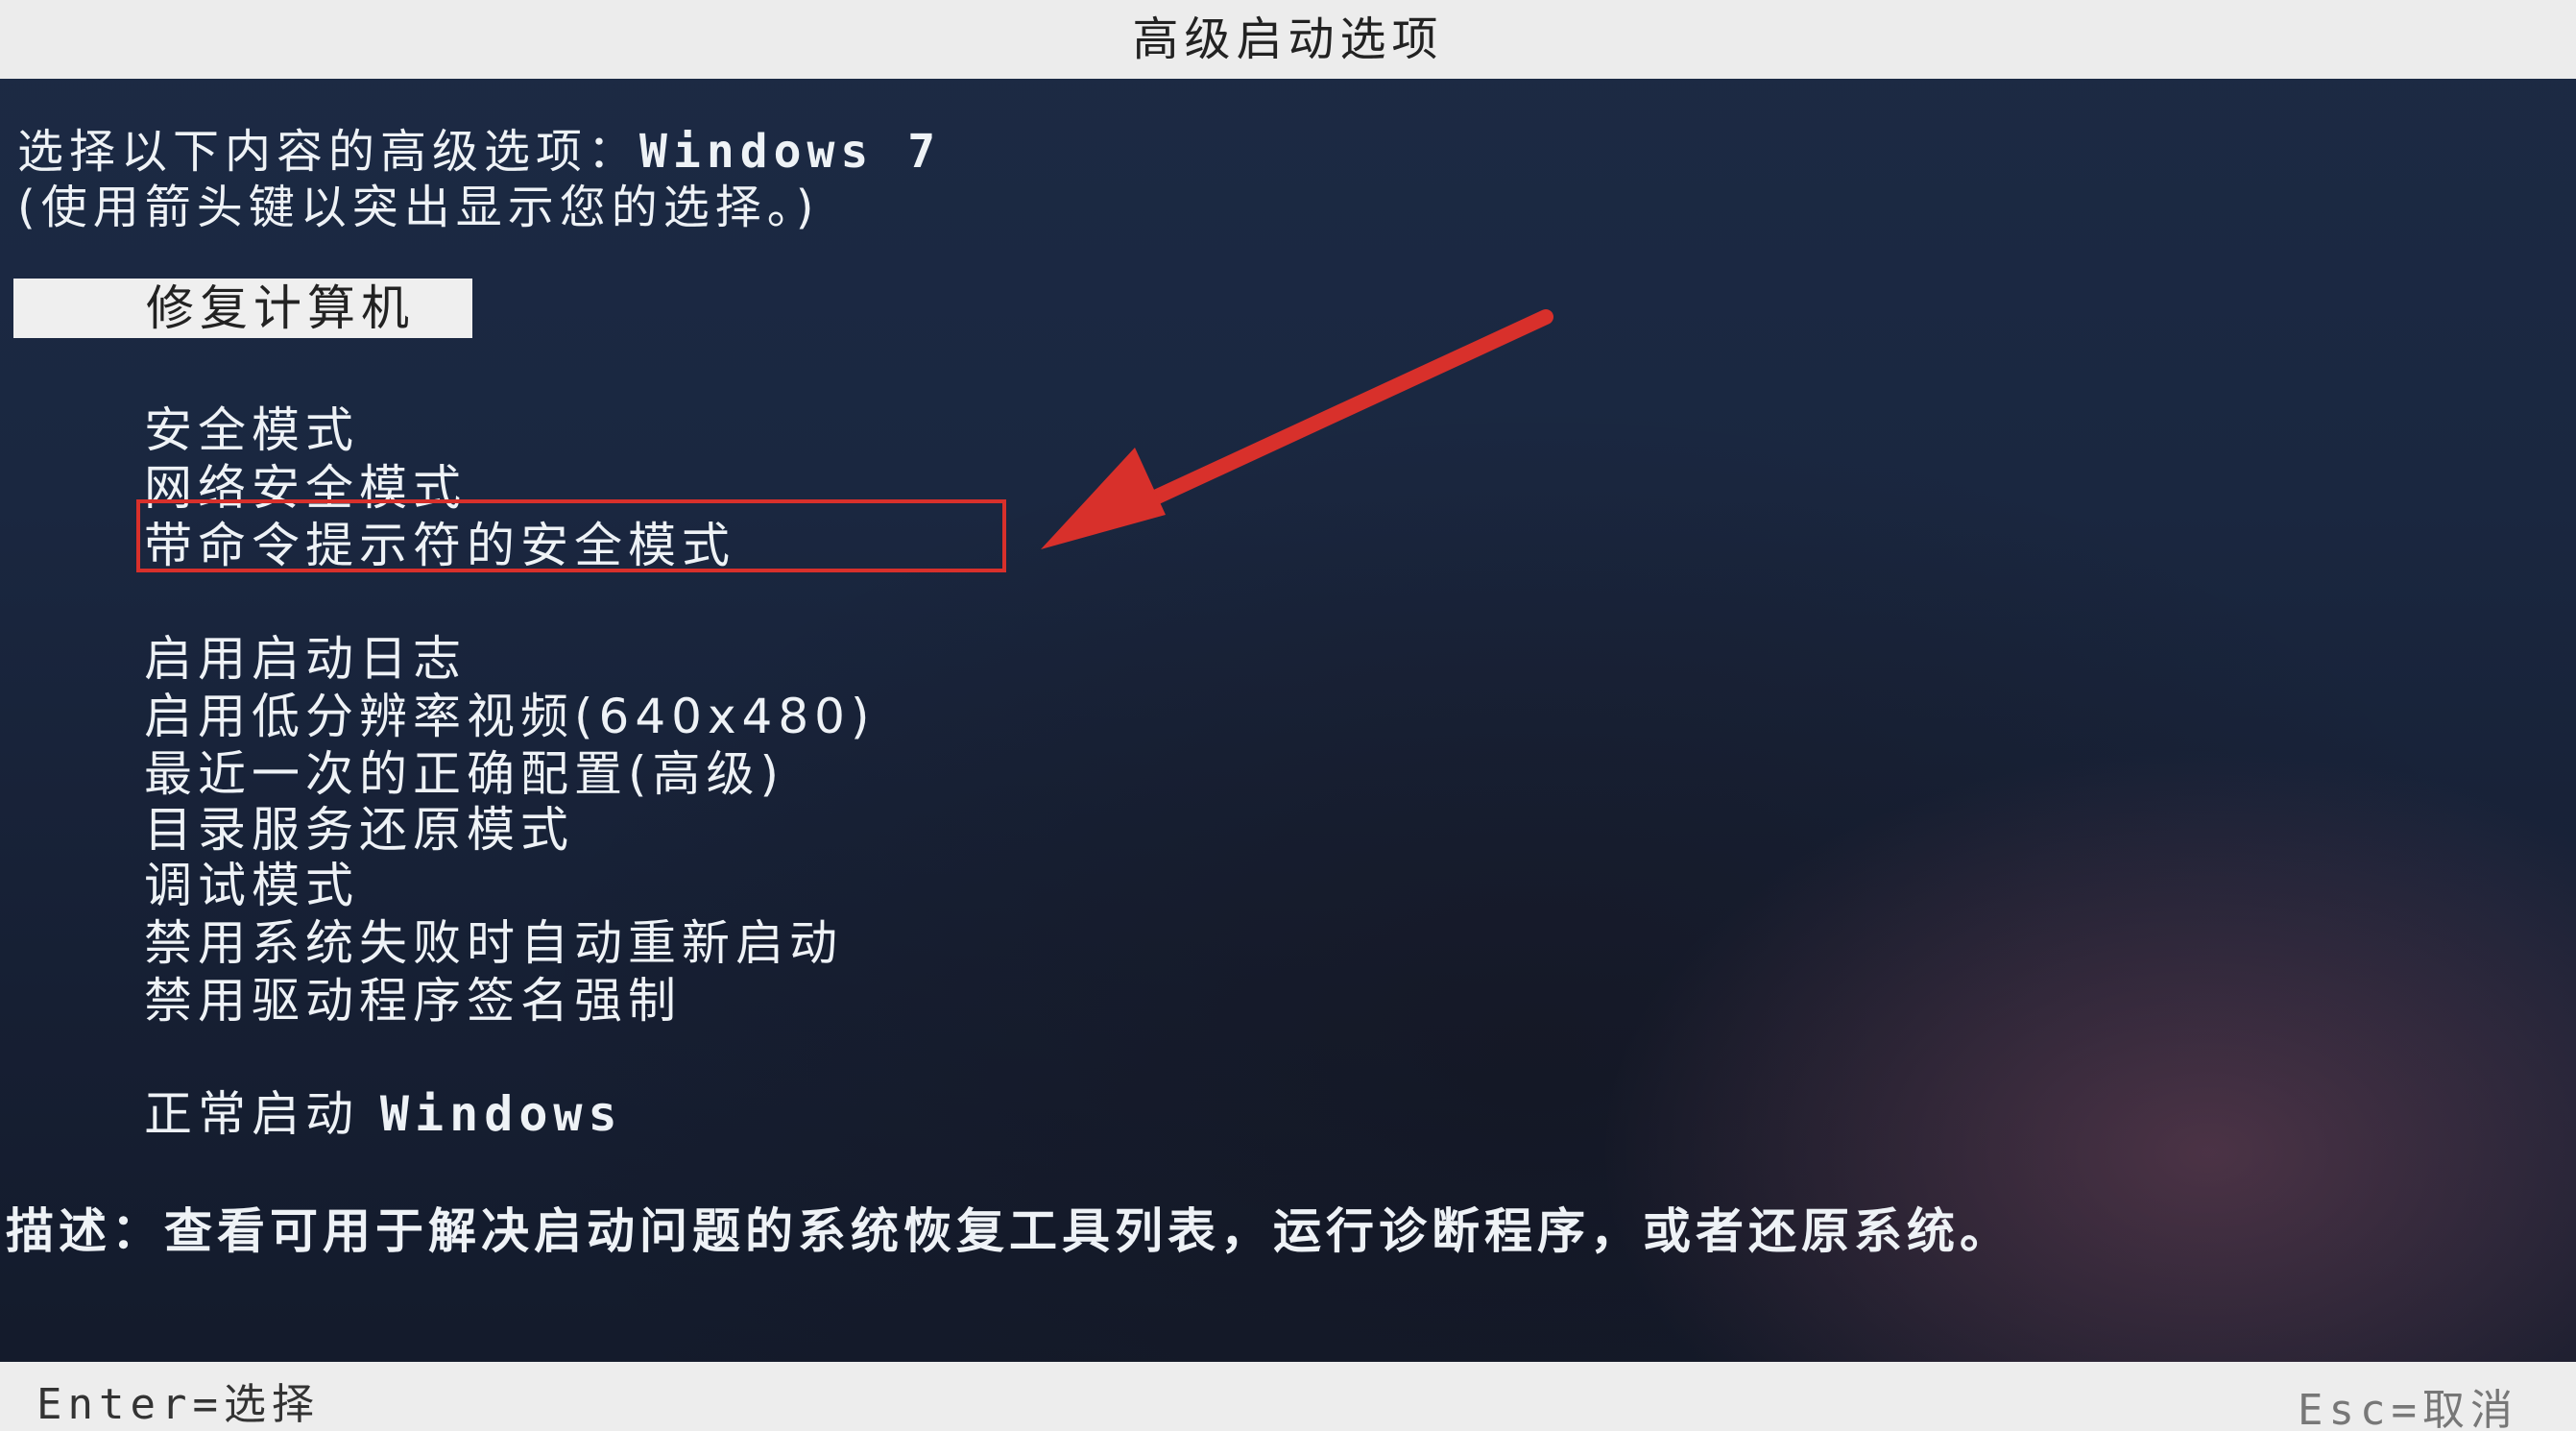  Describe the element at coordinates (413, 996) in the screenshot. I see `menu-item-disable-driver-signature: 禁用驱动程序签名强制` at that location.